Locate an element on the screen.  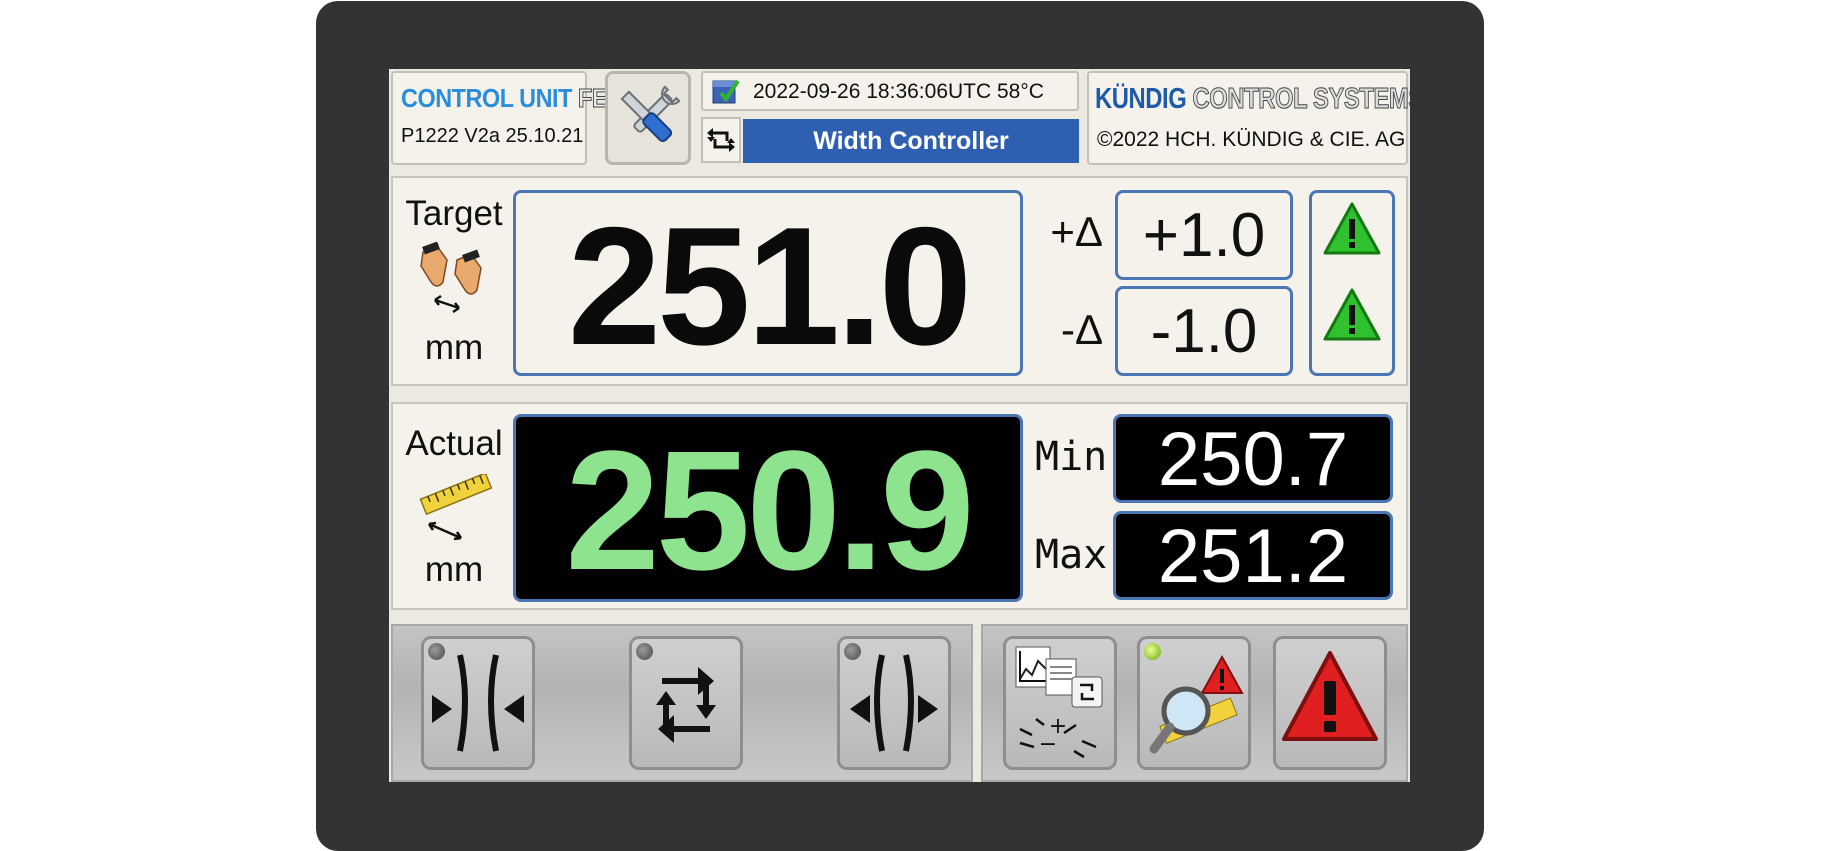
actual-value: 250.9 is located at coordinates (768, 509).